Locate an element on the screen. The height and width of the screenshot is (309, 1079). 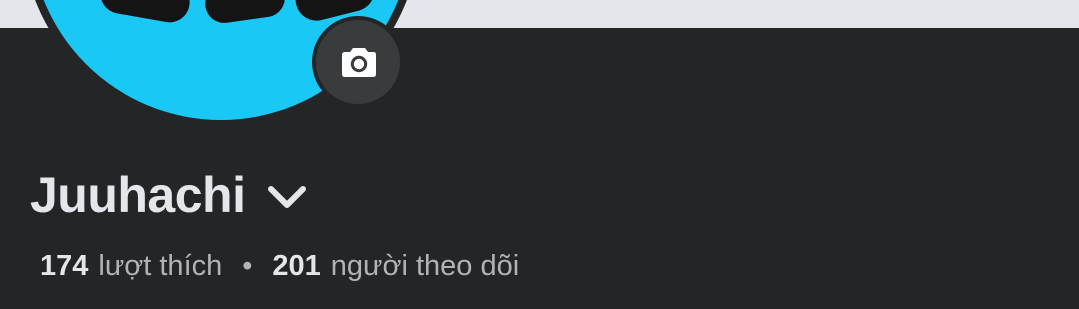
likes-count: 174 is located at coordinates (64, 266).